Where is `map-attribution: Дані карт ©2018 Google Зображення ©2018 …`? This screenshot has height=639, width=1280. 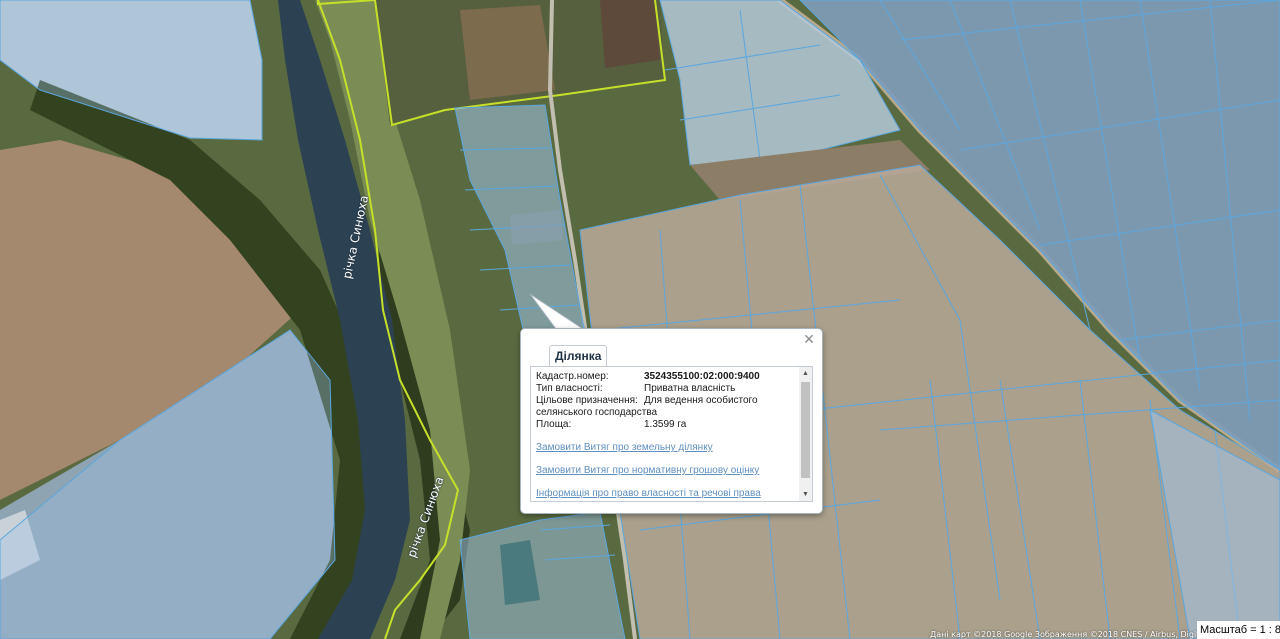
map-attribution: Дані карт ©2018 Google Зображення ©2018 … is located at coordinates (1080, 634).